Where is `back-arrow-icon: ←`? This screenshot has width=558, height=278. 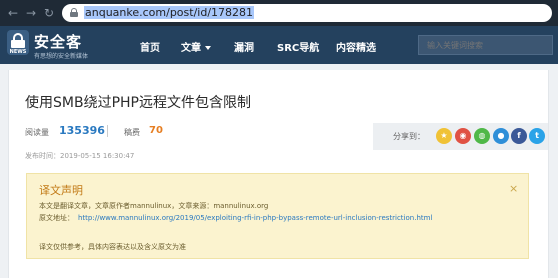
back-arrow-icon: ← is located at coordinates (13, 13).